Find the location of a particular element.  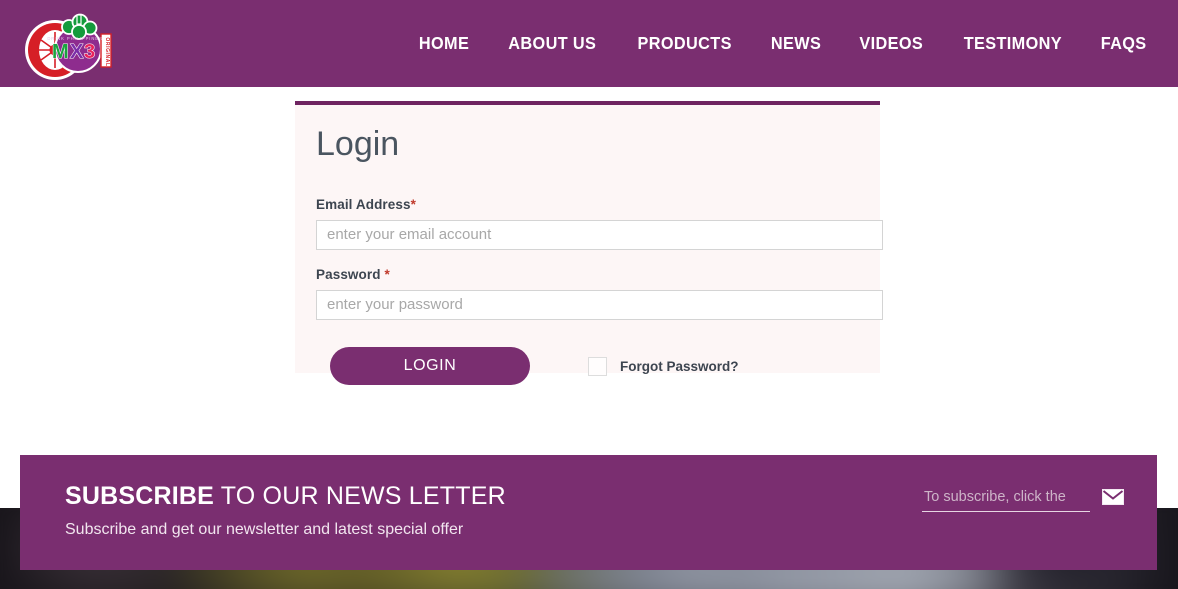

nav-testimony: TESTIMONY is located at coordinates (1013, 43).